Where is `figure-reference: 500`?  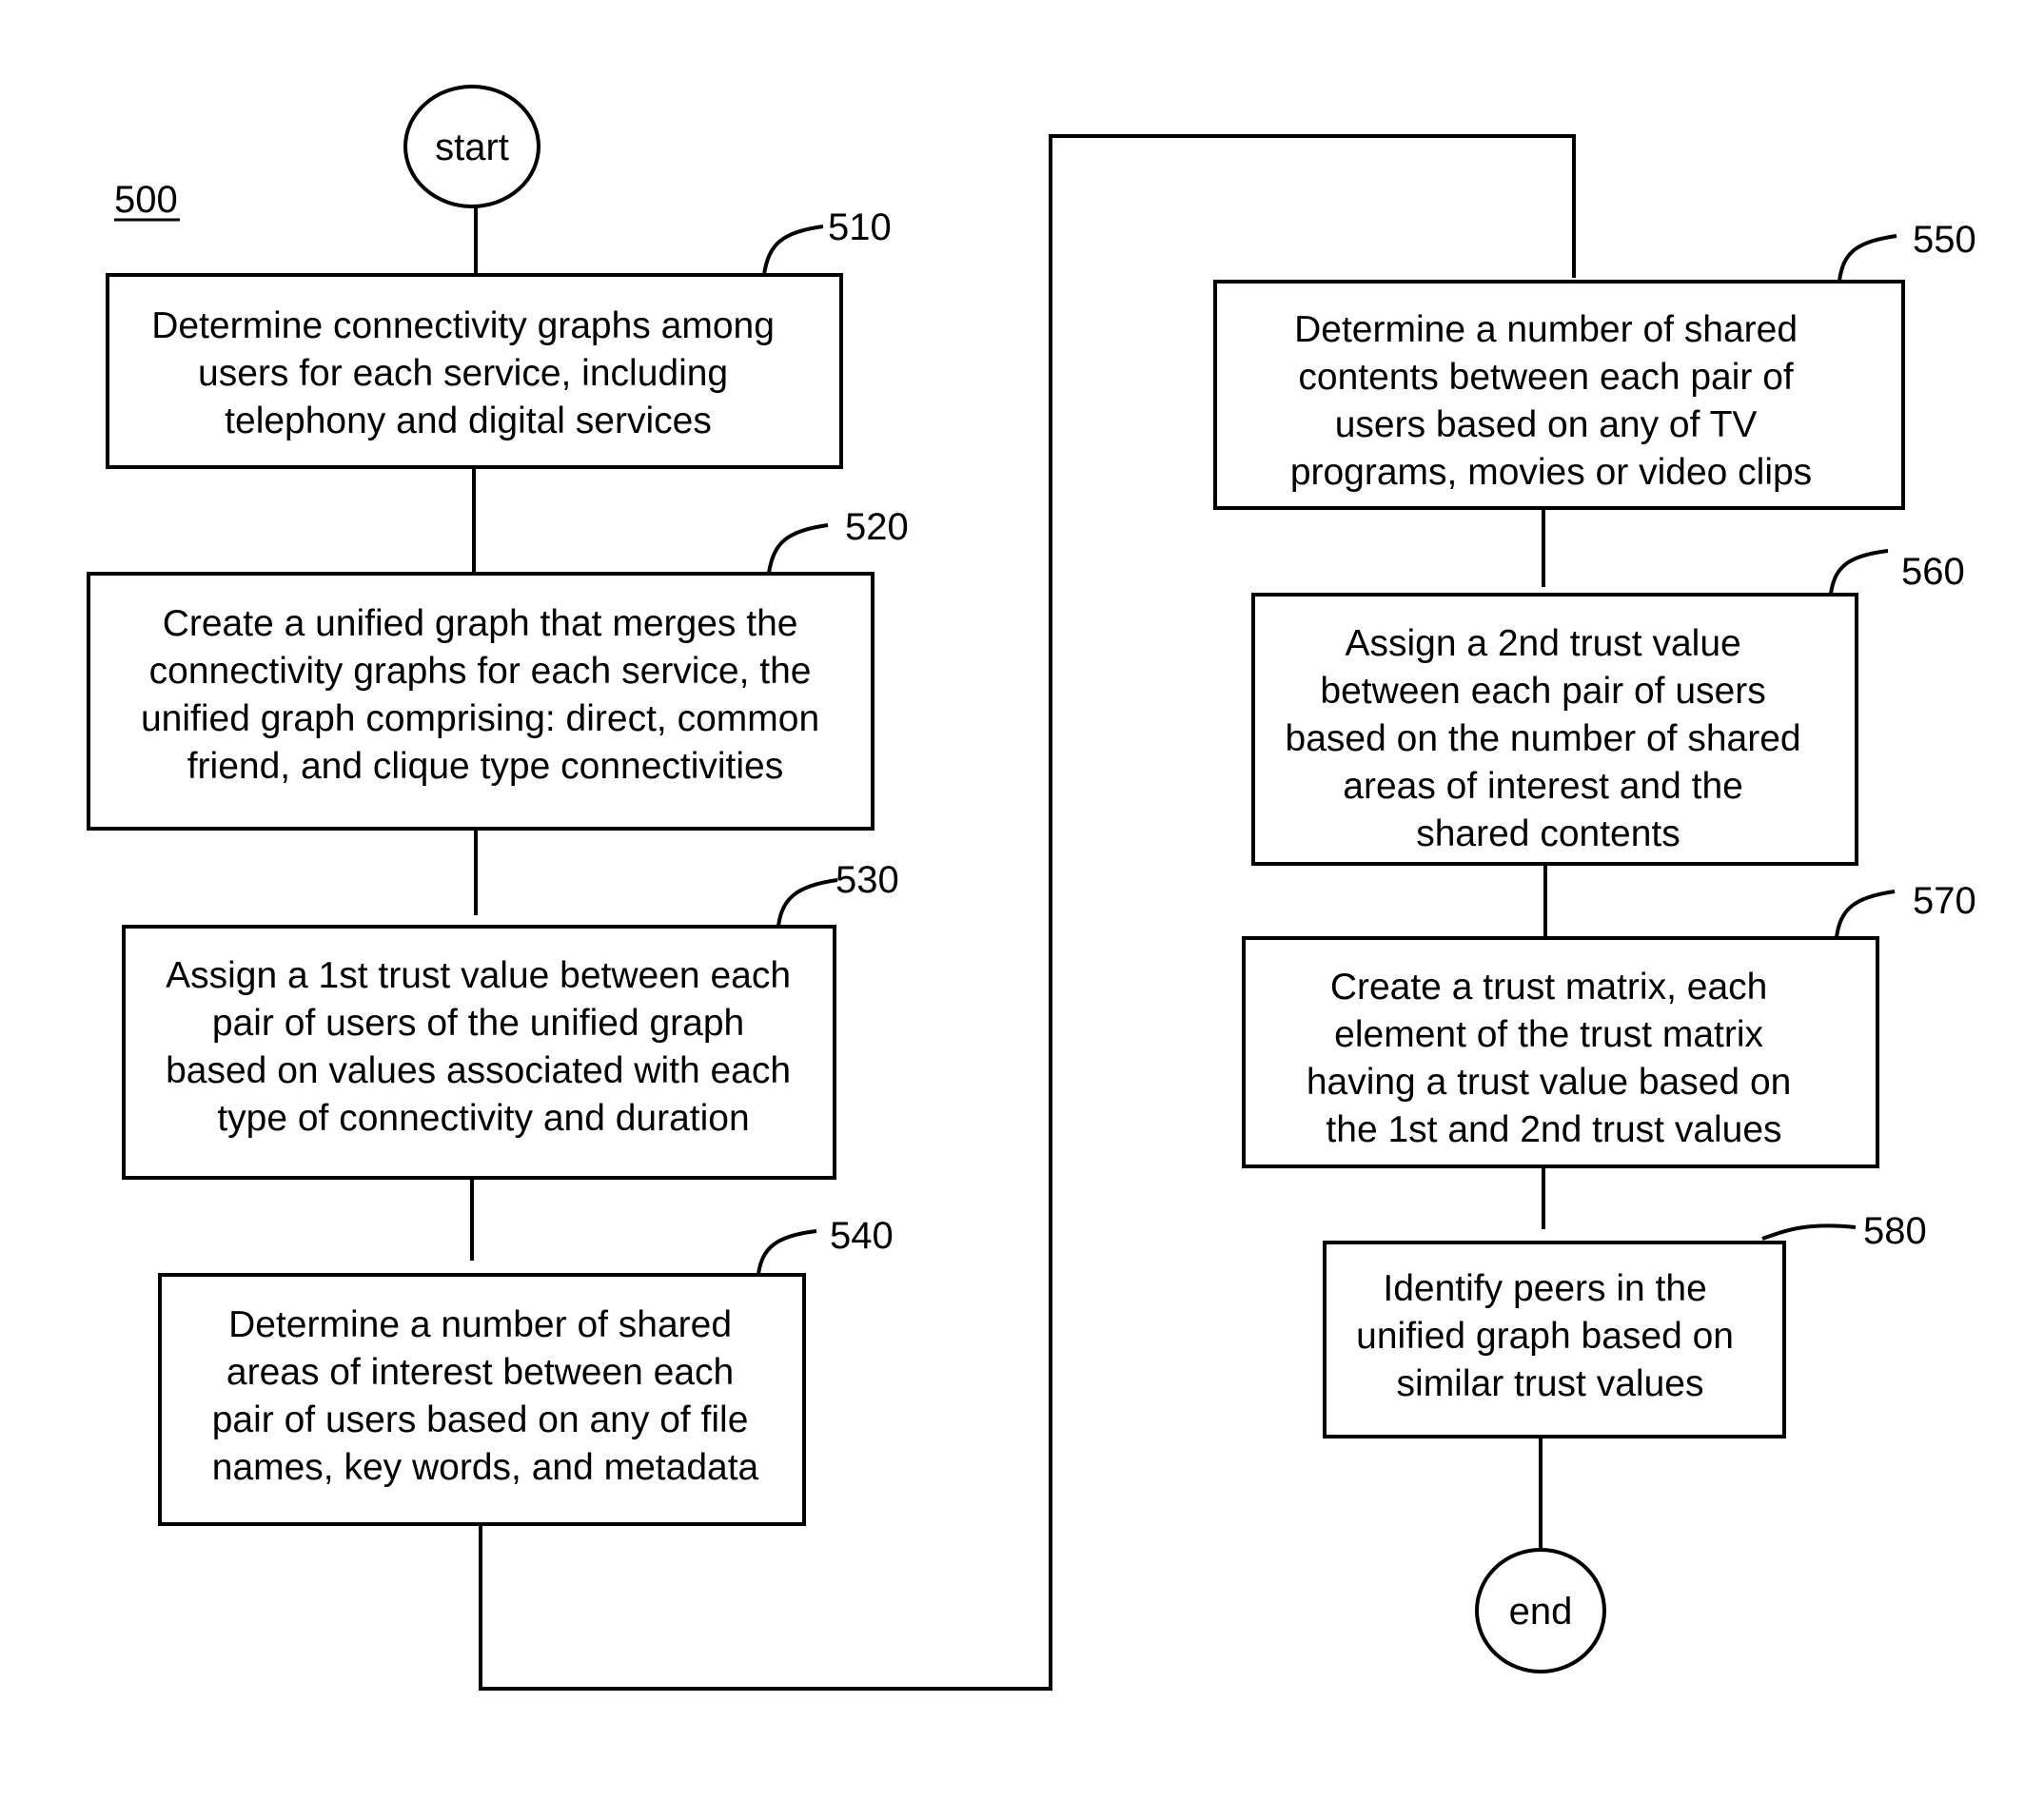 figure-reference: 500 is located at coordinates (147, 201).